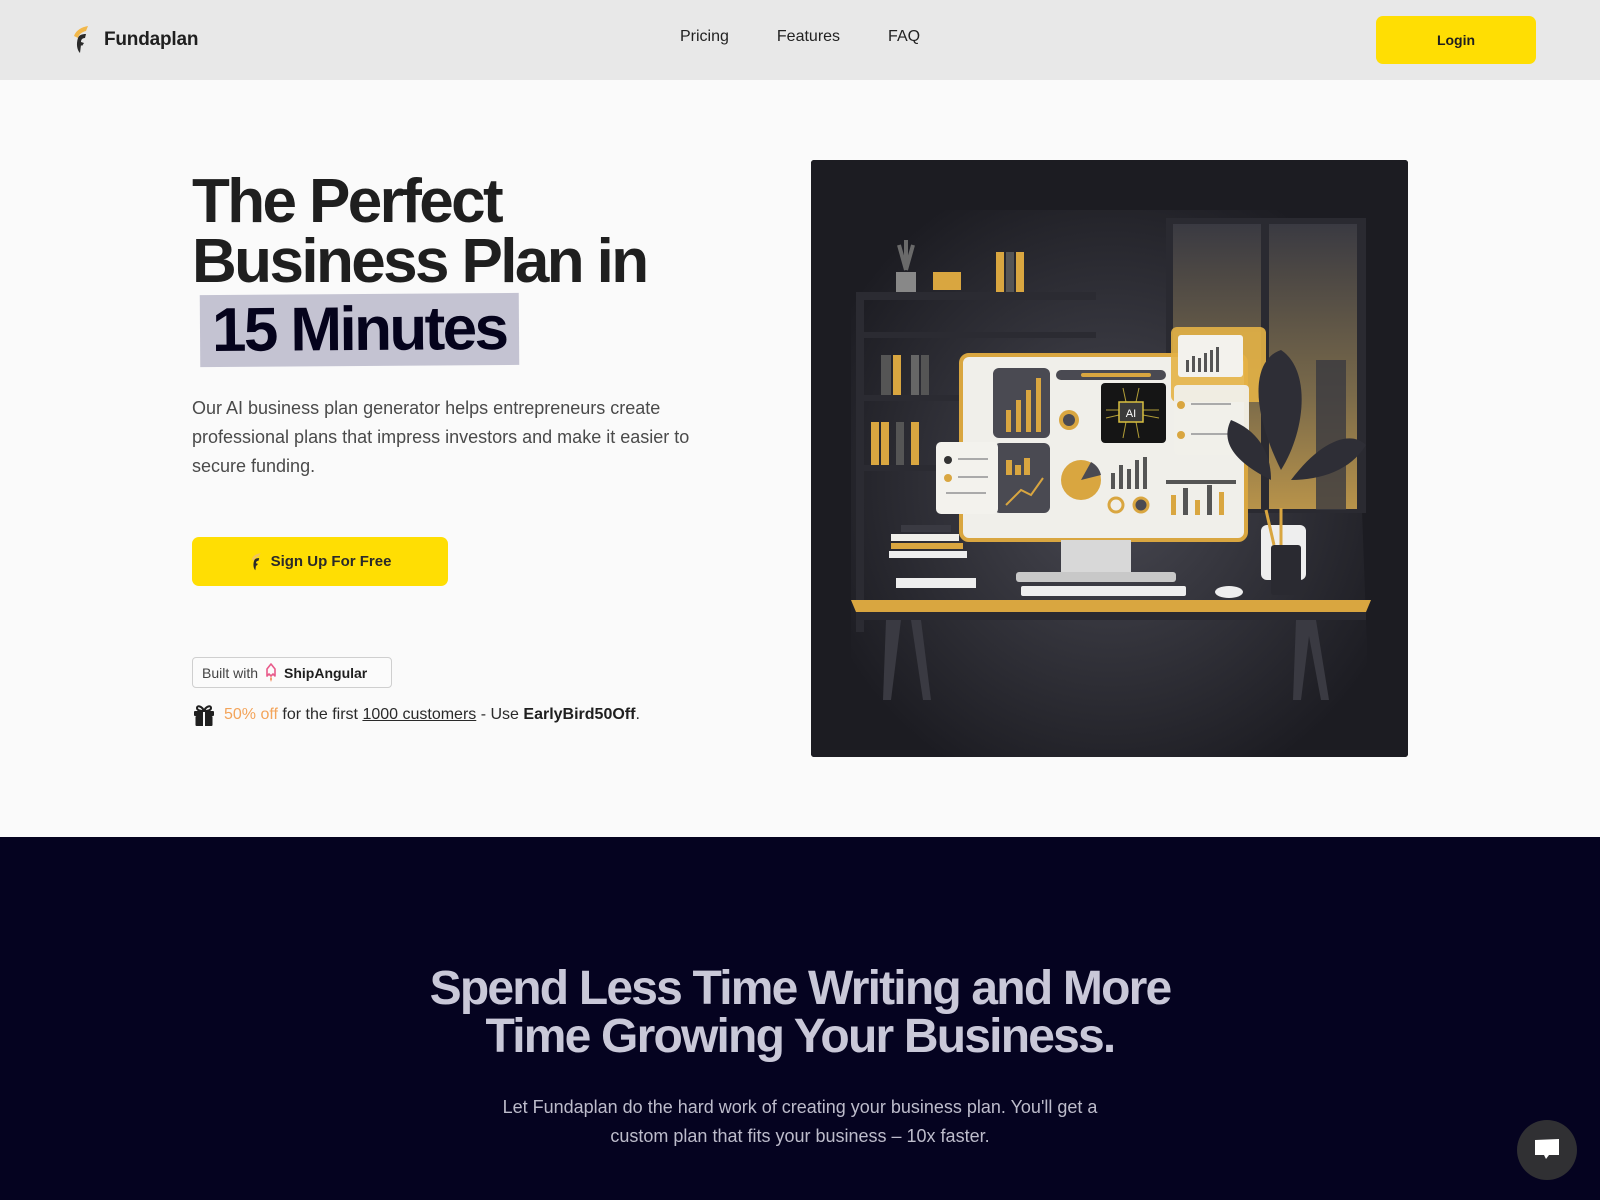 This screenshot has width=1600, height=1200. I want to click on nav-link-features: Features, so click(808, 37).